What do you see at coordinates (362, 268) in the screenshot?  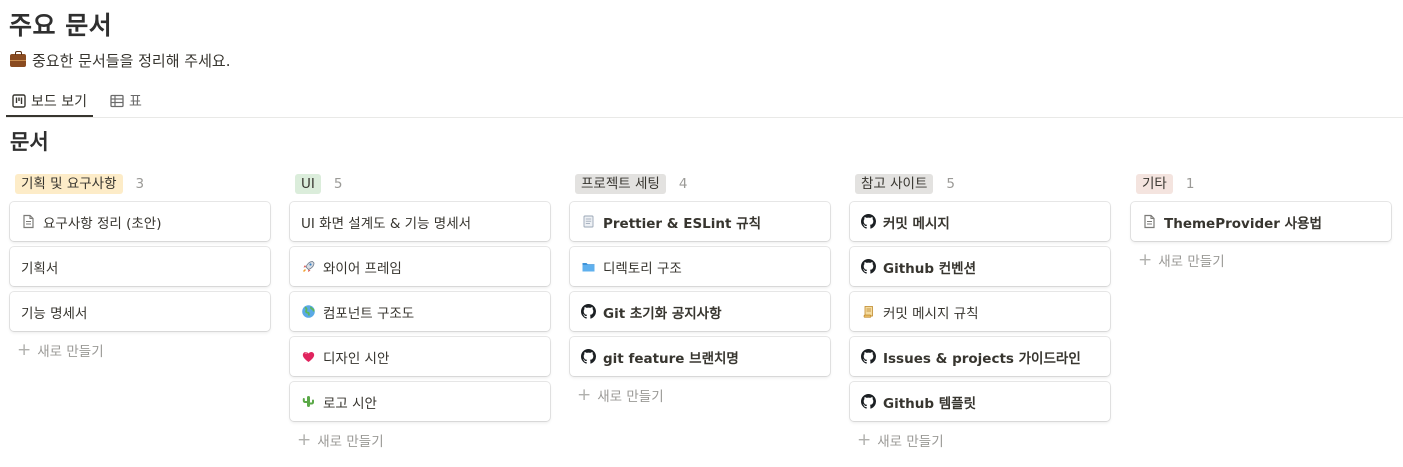 I see `card-title: 와이어 프레임` at bounding box center [362, 268].